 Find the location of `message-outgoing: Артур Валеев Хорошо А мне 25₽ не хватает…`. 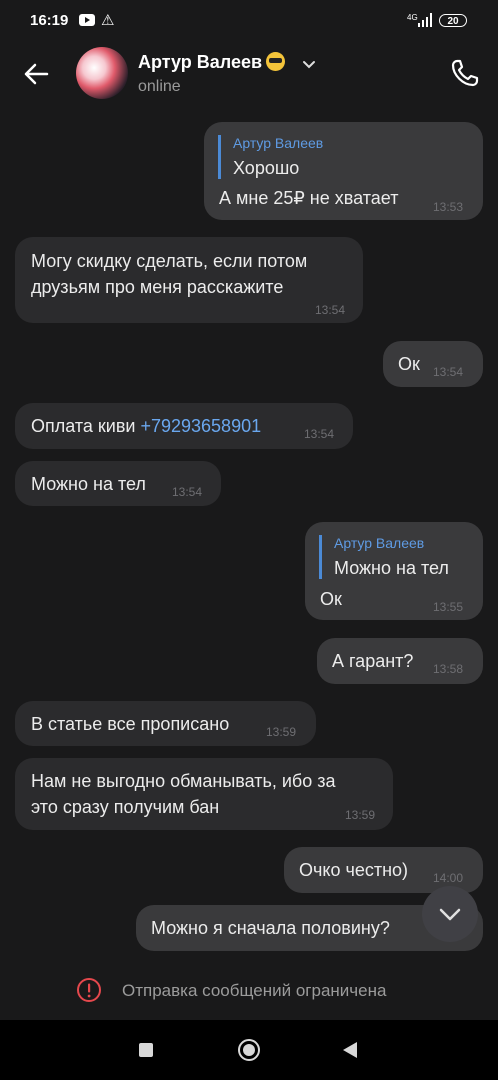

message-outgoing: Артур Валеев Хорошо А мне 25₽ не хватает… is located at coordinates (343, 171).